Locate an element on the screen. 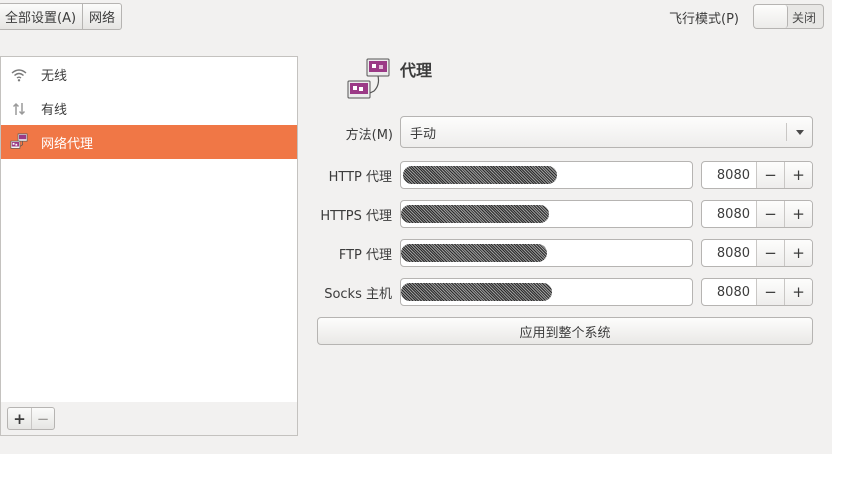  airplane-mode-label: 飞行模式(P) is located at coordinates (704, 19).